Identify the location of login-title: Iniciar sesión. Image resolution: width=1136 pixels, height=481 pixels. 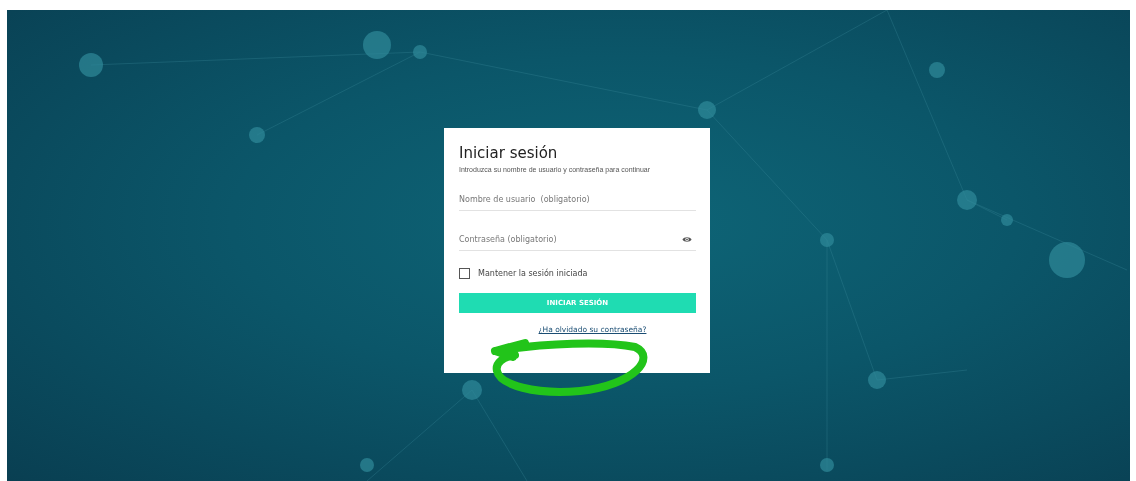
(509, 153).